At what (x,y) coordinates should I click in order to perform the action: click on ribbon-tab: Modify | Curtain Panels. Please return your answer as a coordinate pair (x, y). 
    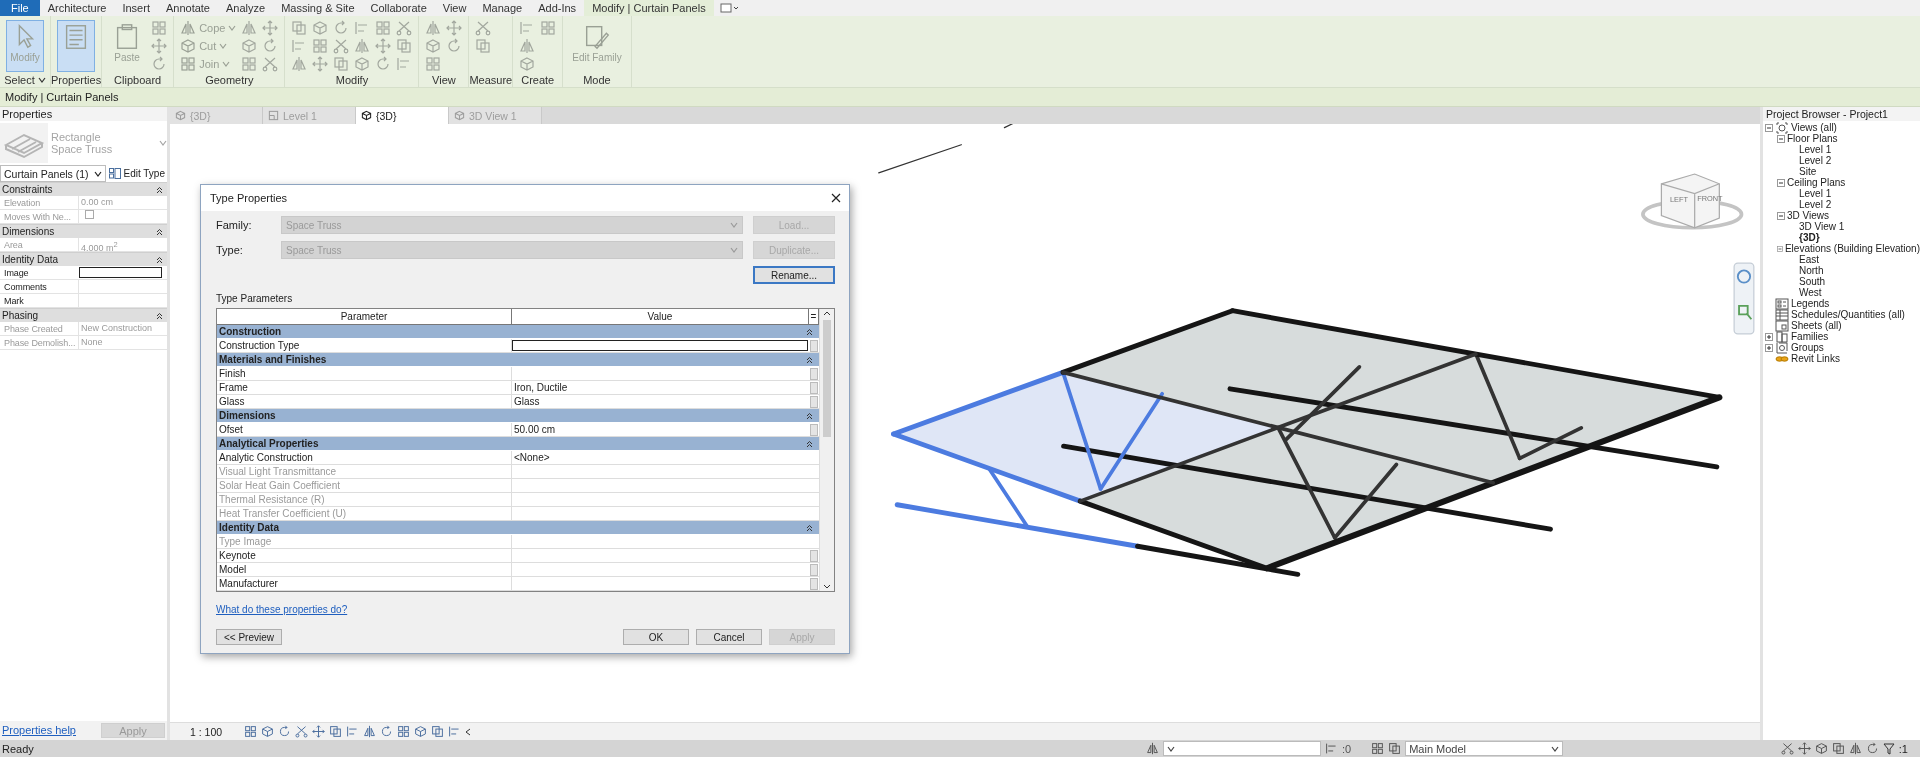
    Looking at the image, I should click on (649, 8).